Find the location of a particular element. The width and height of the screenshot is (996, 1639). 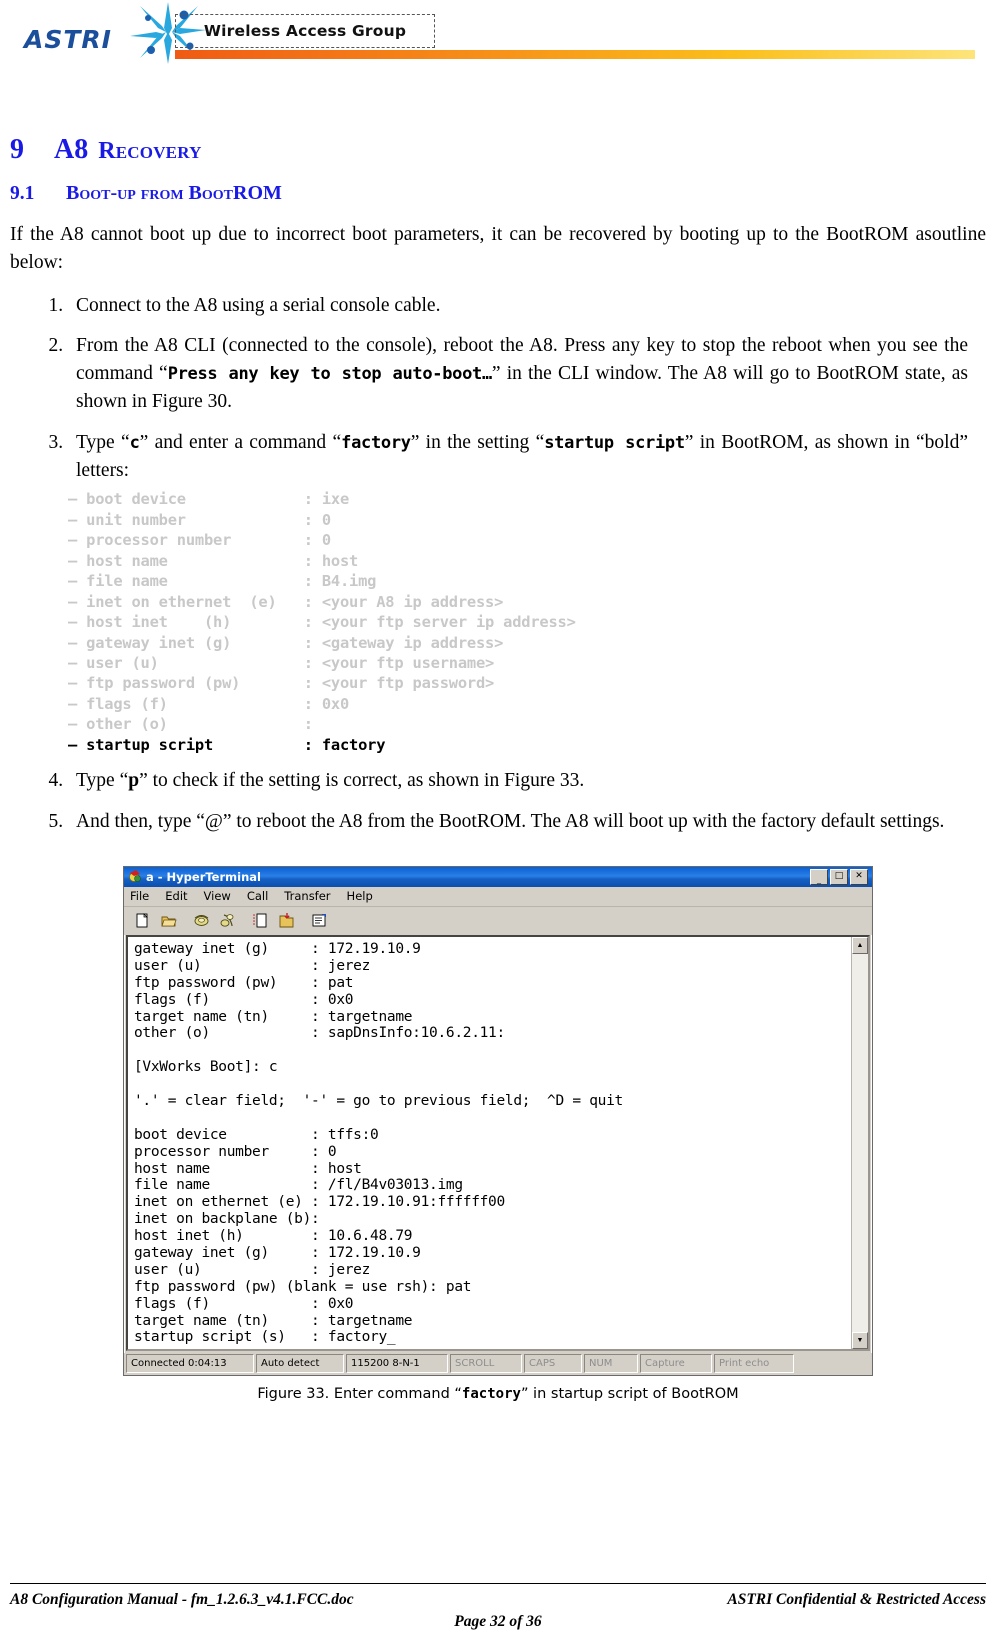

hyperterminal-toolbar is located at coordinates (498, 920).